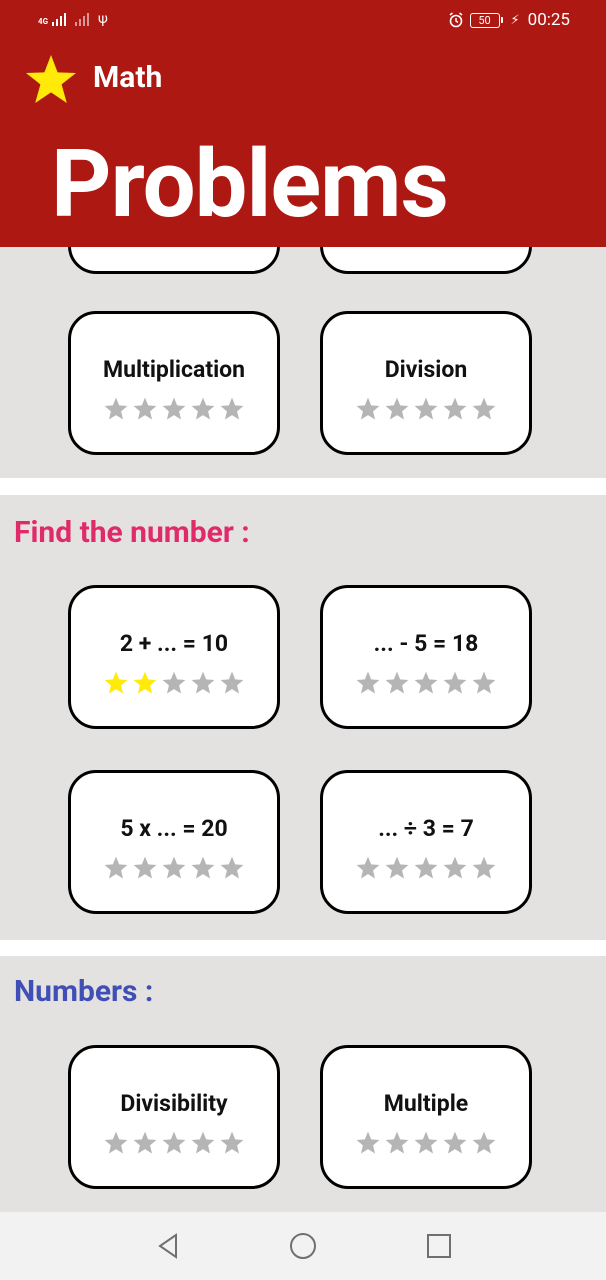 This screenshot has width=606, height=1280. I want to click on card-find-subtraction: ... - 5 = 18, so click(426, 657).